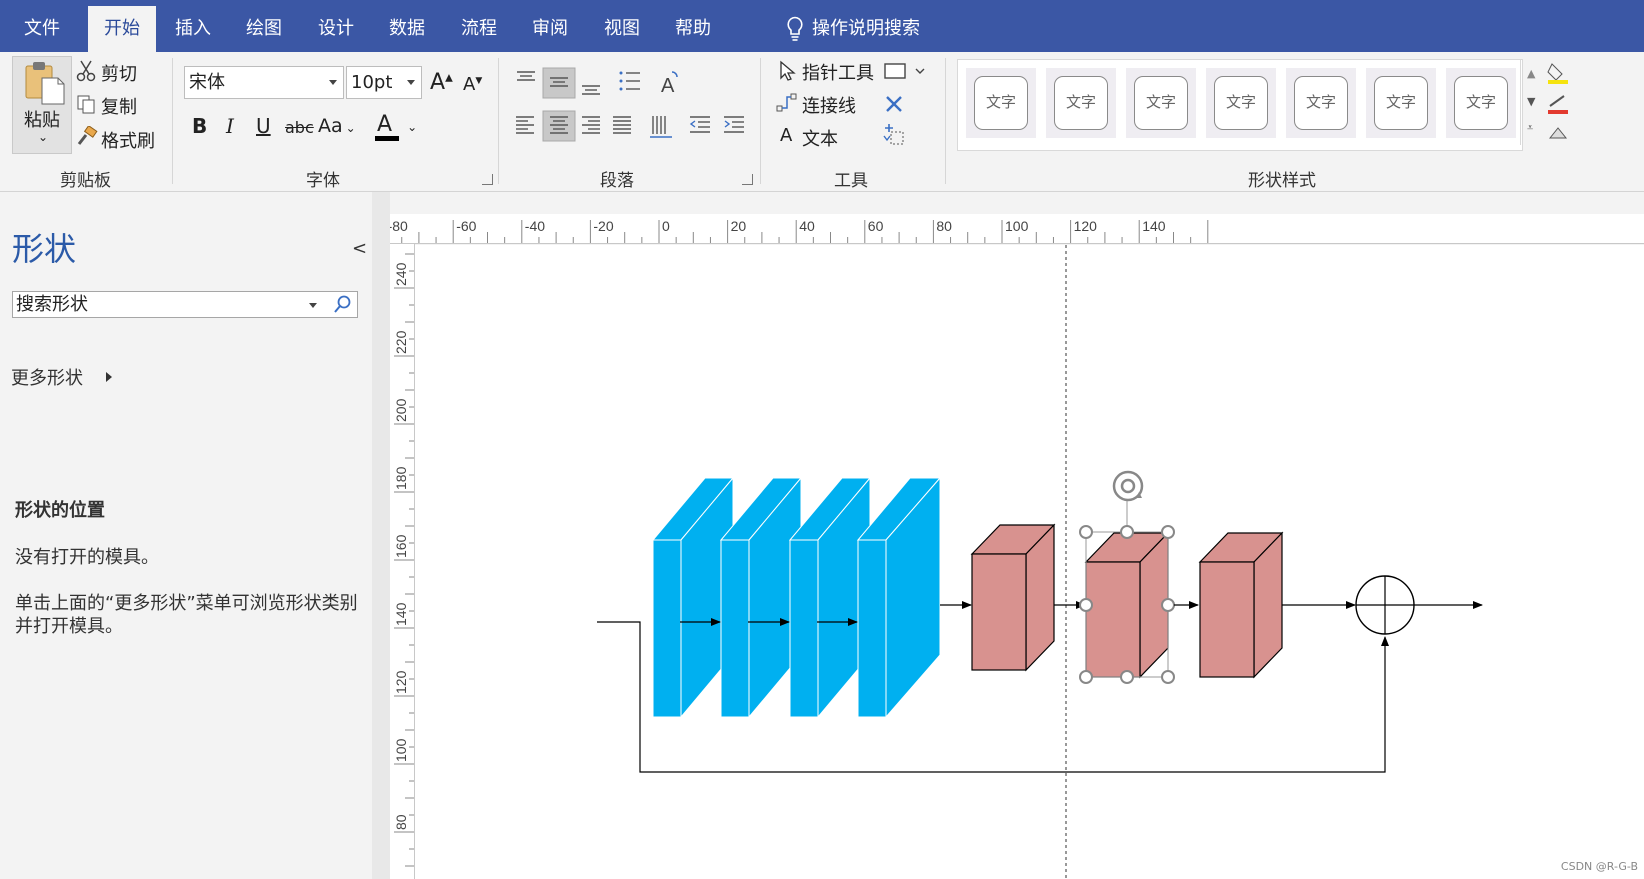 The width and height of the screenshot is (1644, 879). I want to click on more-shapes-menu: 更多形状, so click(47, 377).